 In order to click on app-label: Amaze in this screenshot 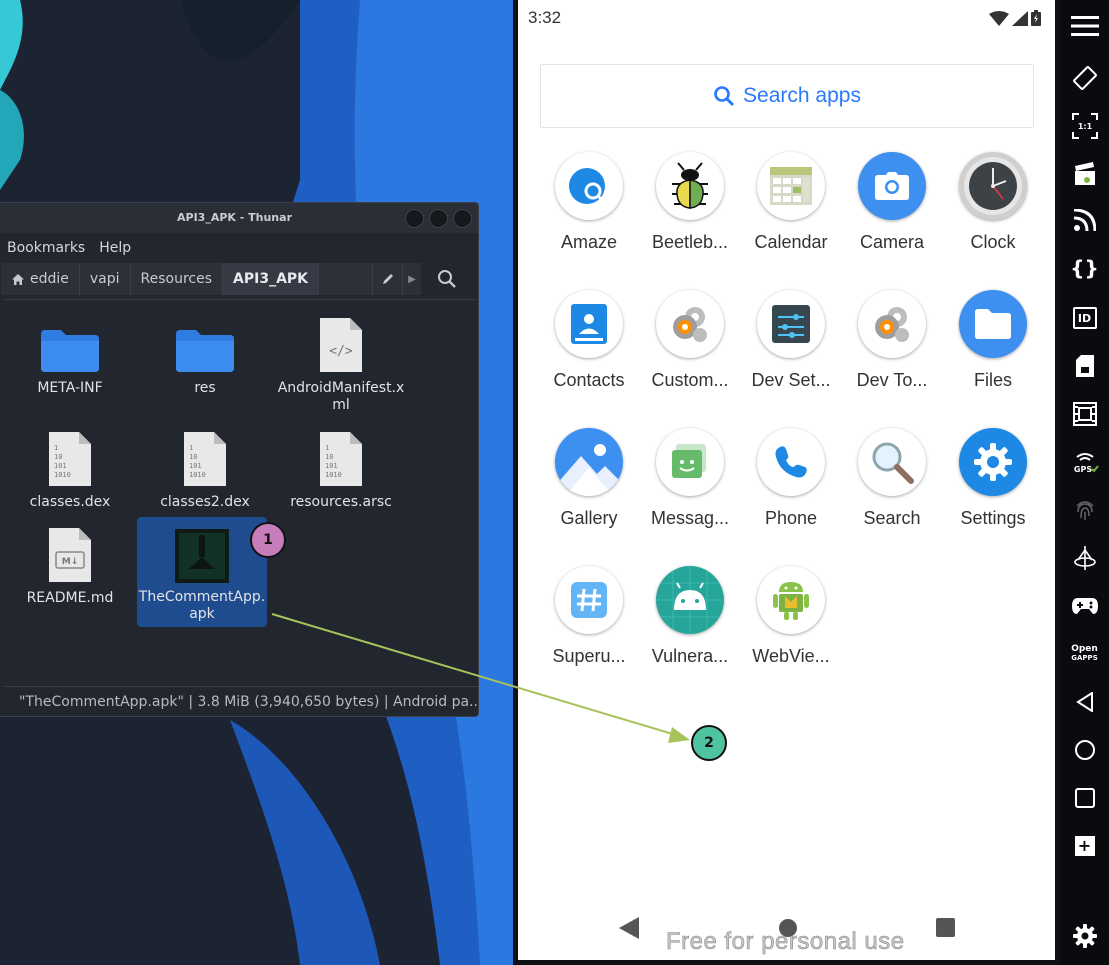, I will do `click(589, 242)`.